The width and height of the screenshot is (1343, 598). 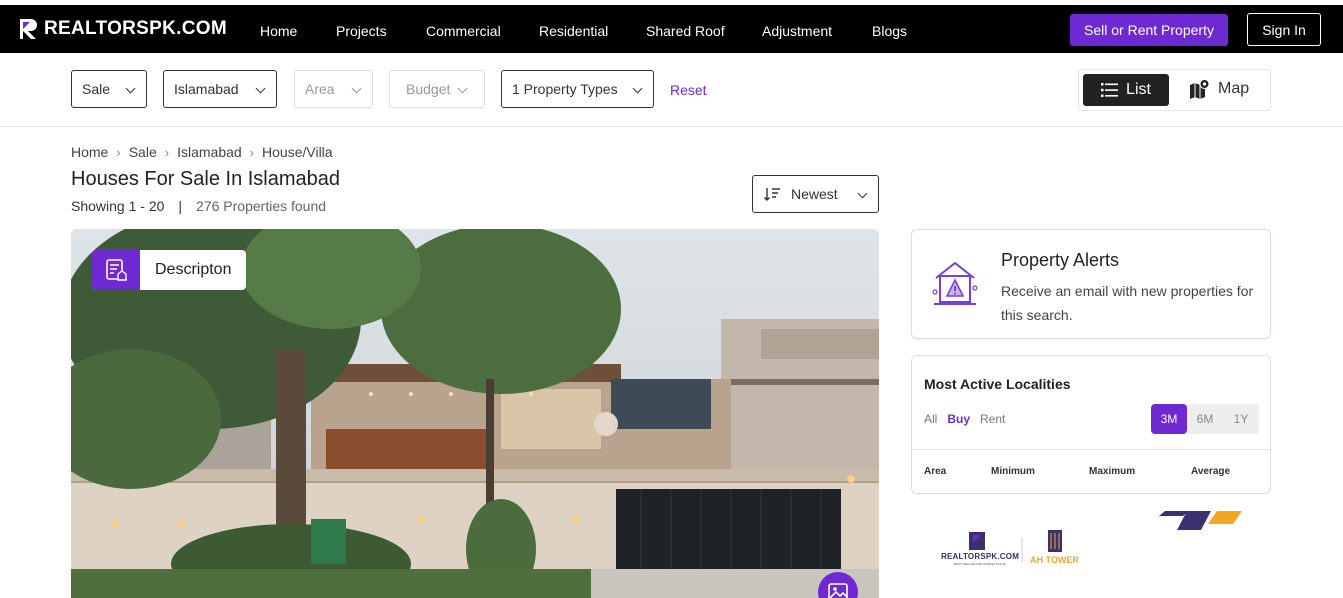 What do you see at coordinates (772, 194) in the screenshot?
I see `sort-icon` at bounding box center [772, 194].